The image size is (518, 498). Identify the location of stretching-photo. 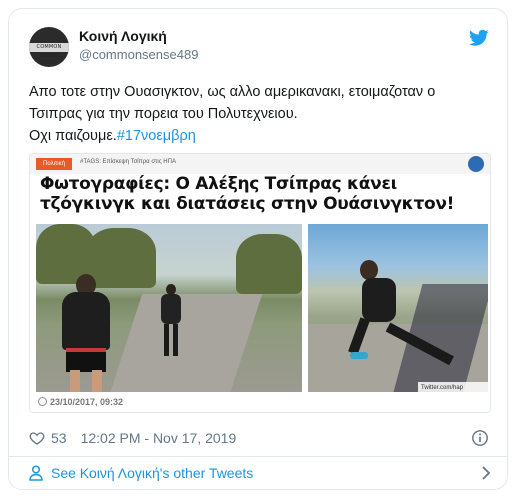
(398, 308).